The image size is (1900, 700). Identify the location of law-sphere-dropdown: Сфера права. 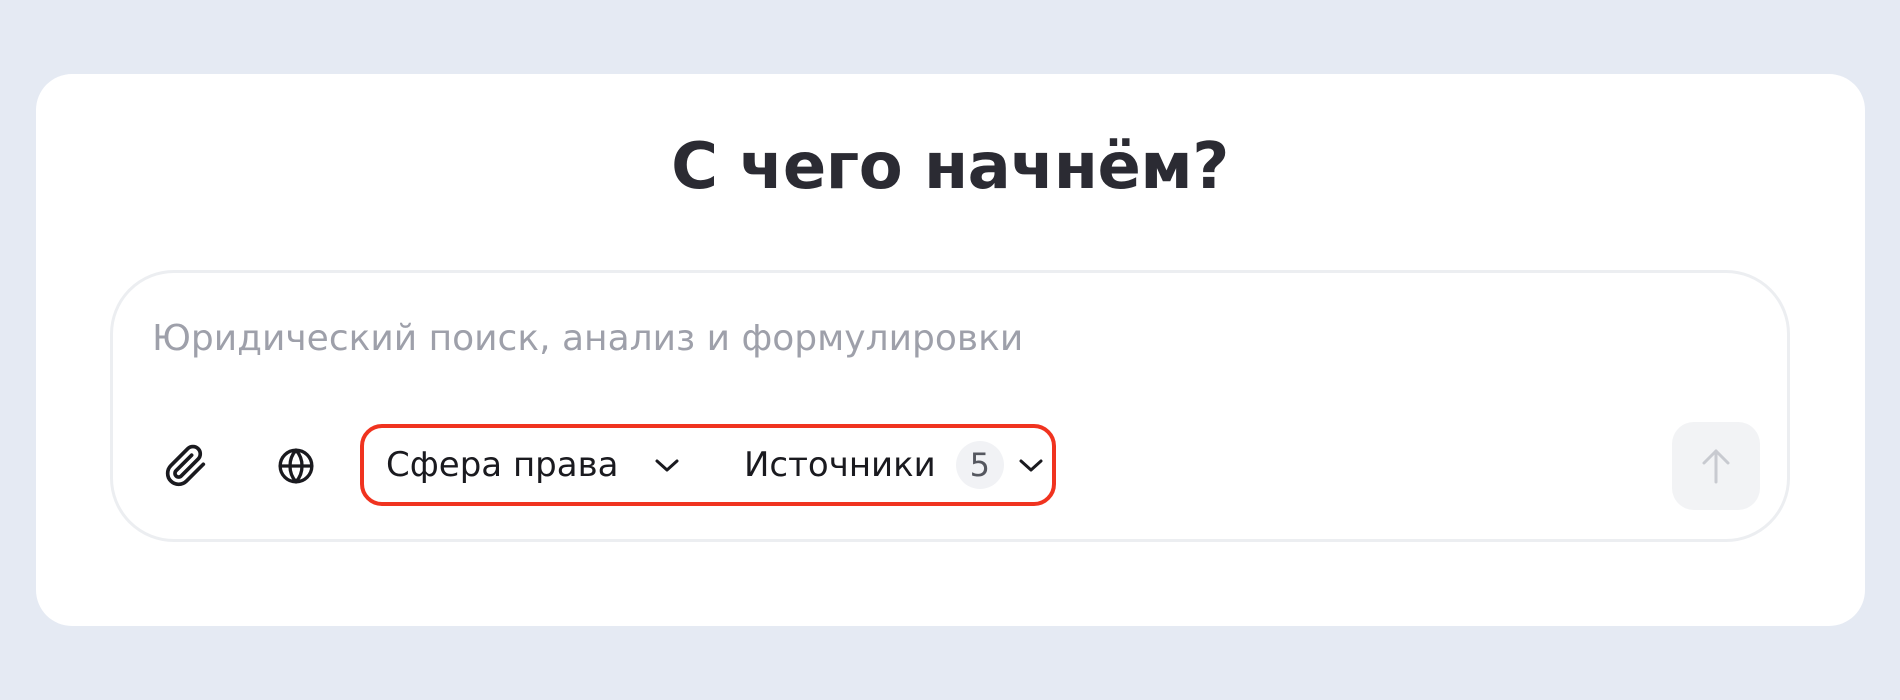
(533, 465).